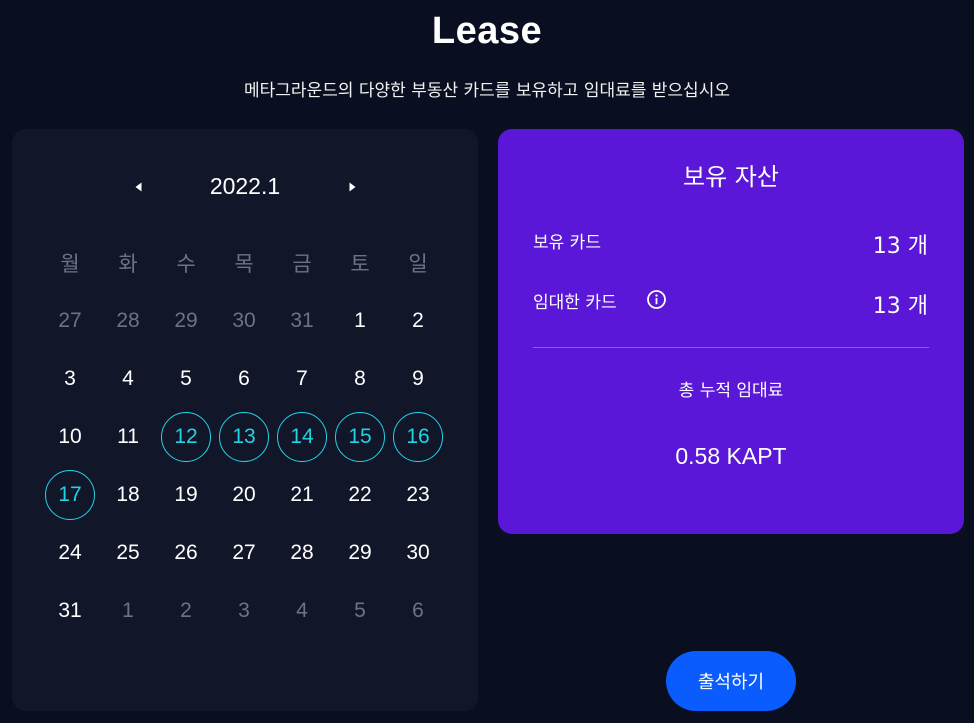 The image size is (974, 723). Describe the element at coordinates (302, 611) in the screenshot. I see `calendar-day-other-month: 4` at that location.